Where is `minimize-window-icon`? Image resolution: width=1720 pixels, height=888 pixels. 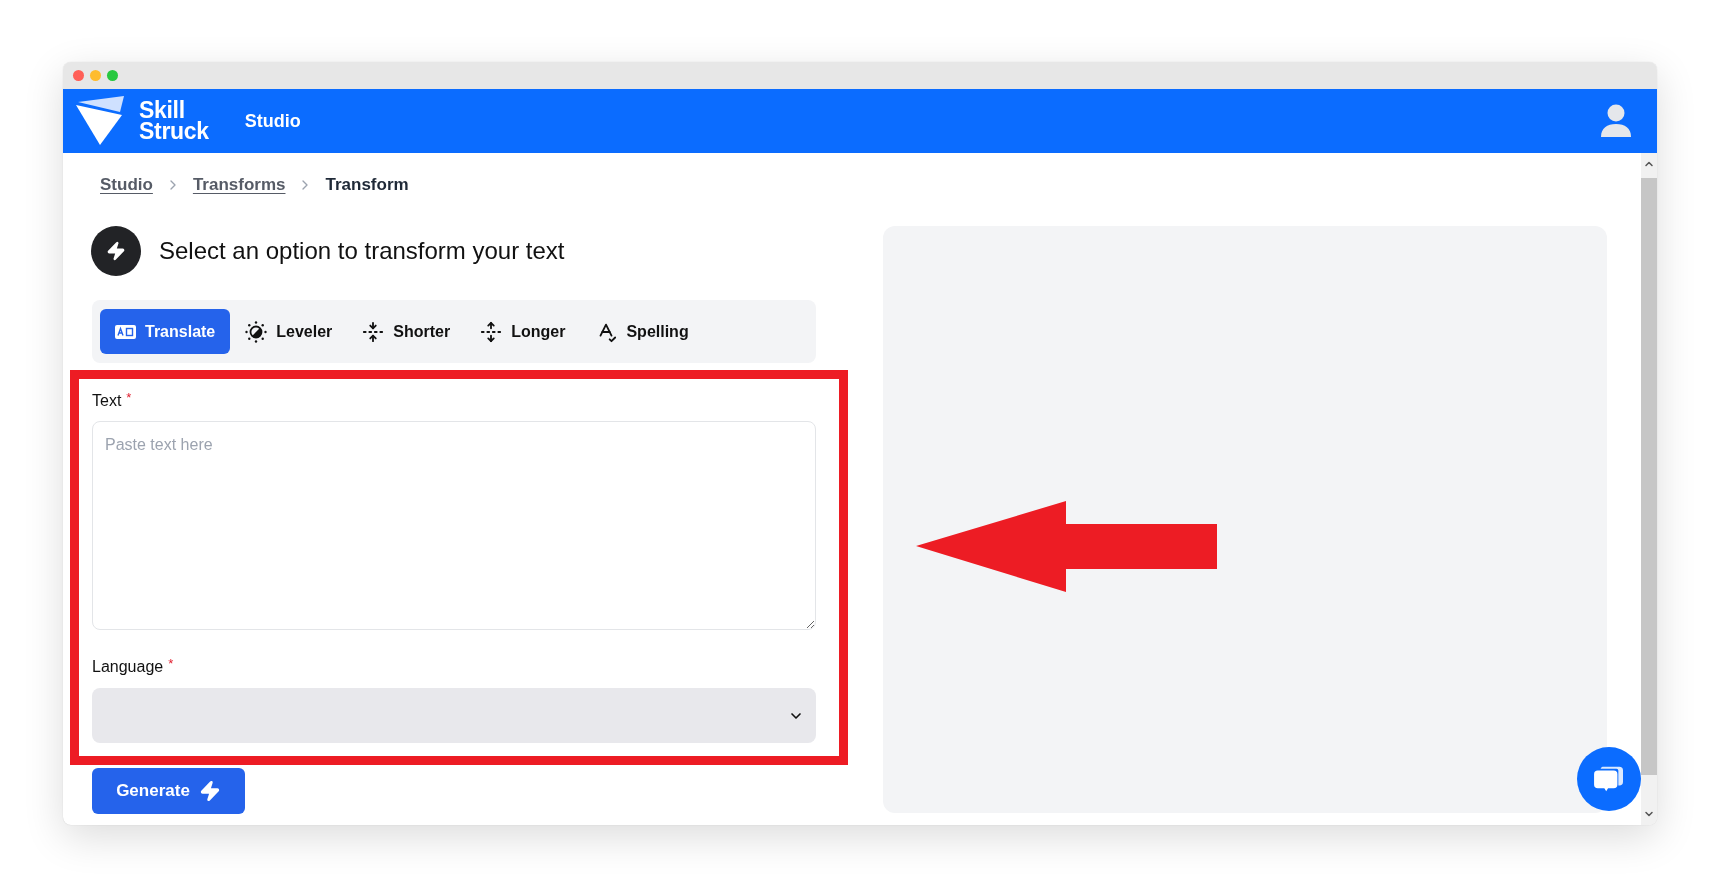 minimize-window-icon is located at coordinates (95, 75).